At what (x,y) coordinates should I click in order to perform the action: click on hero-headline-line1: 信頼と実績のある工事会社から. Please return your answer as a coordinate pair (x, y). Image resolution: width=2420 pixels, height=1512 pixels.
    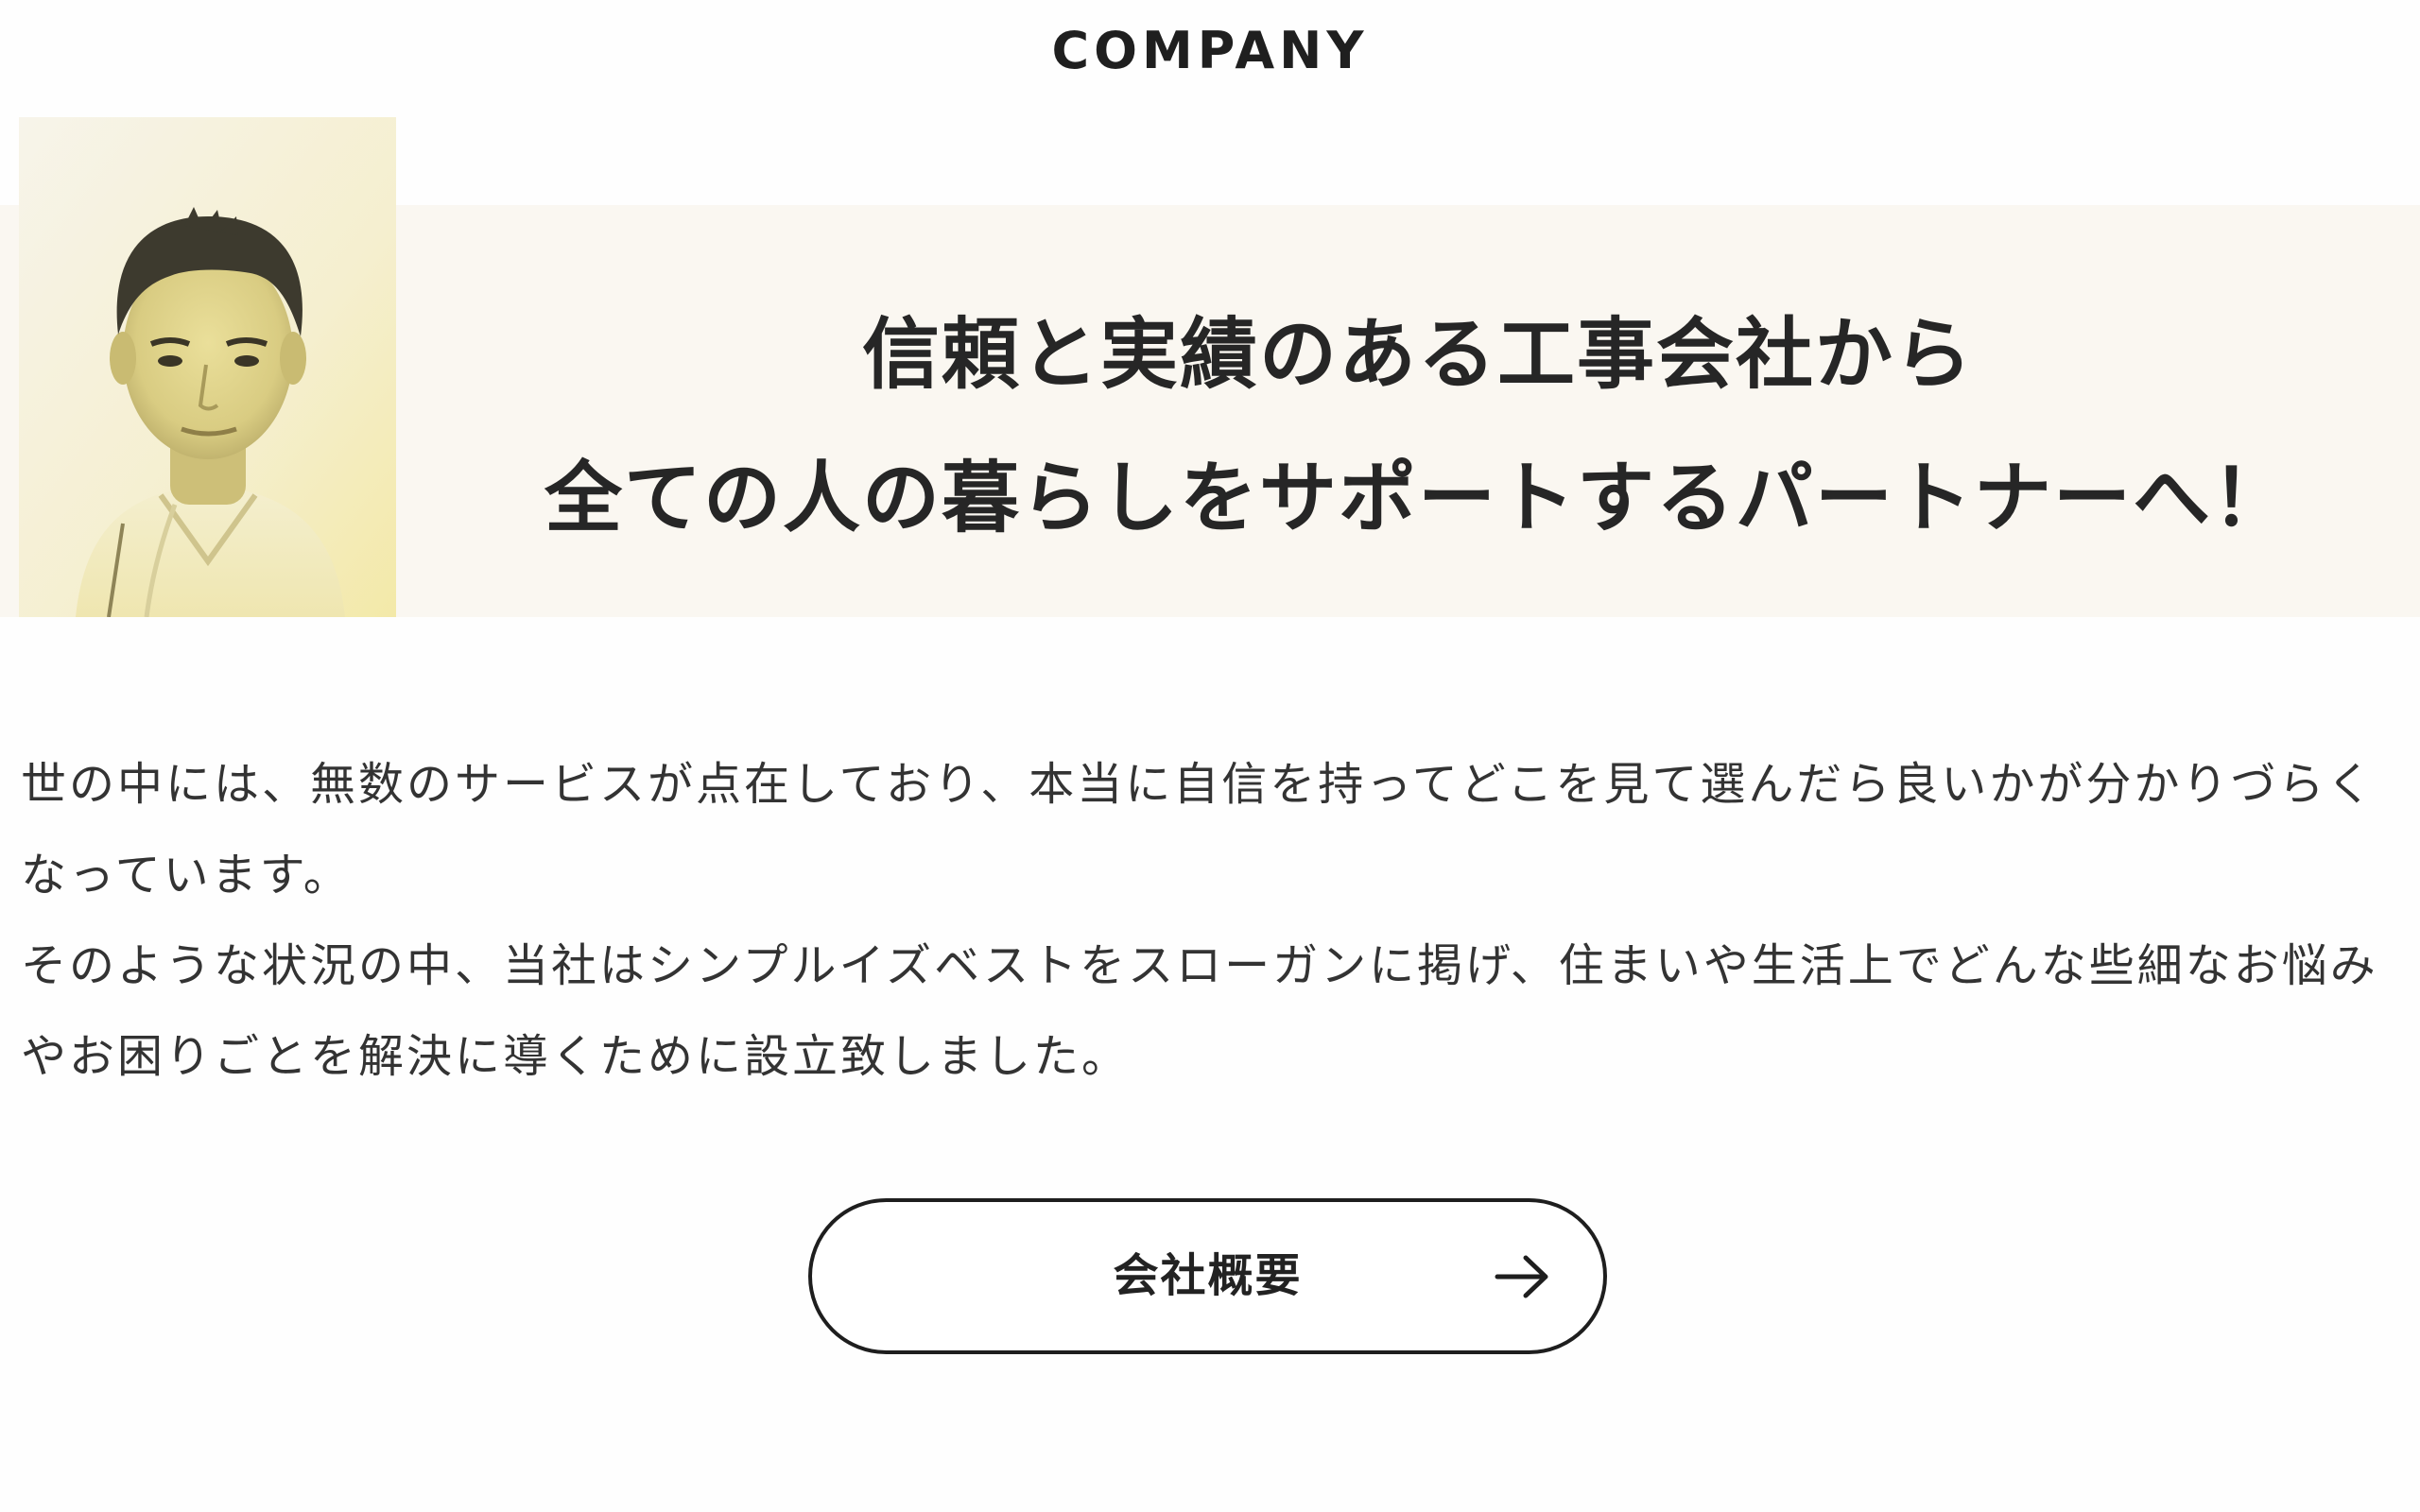
    Looking at the image, I should click on (1417, 355).